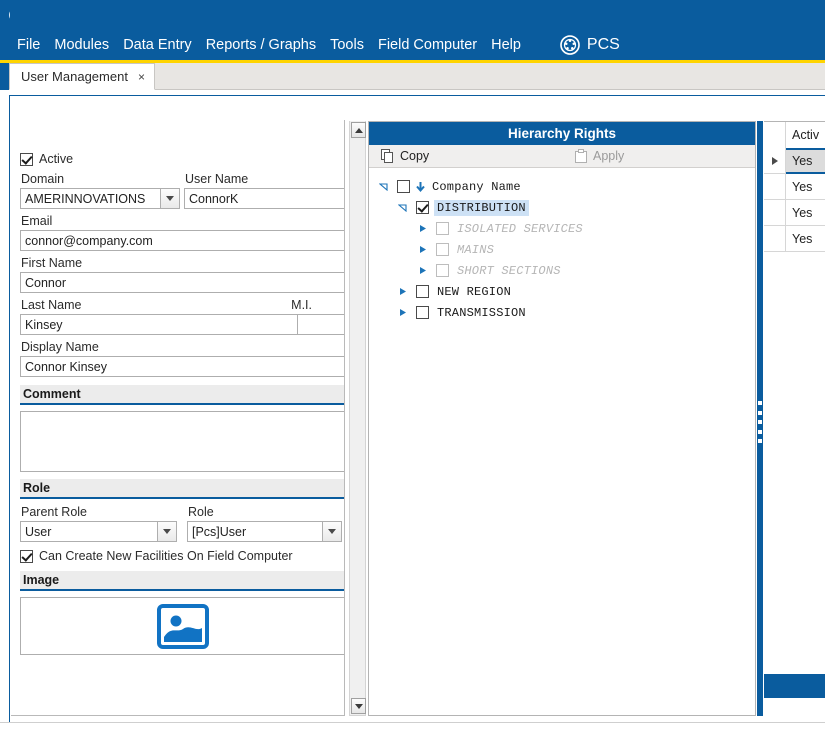 This screenshot has width=825, height=736. I want to click on image-section-header: Image, so click(182, 581).